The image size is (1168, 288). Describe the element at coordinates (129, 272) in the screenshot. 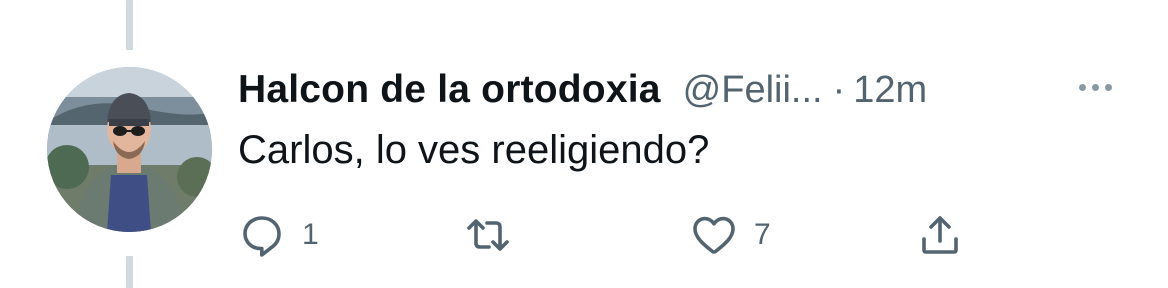

I see `thread-line-bottom` at that location.